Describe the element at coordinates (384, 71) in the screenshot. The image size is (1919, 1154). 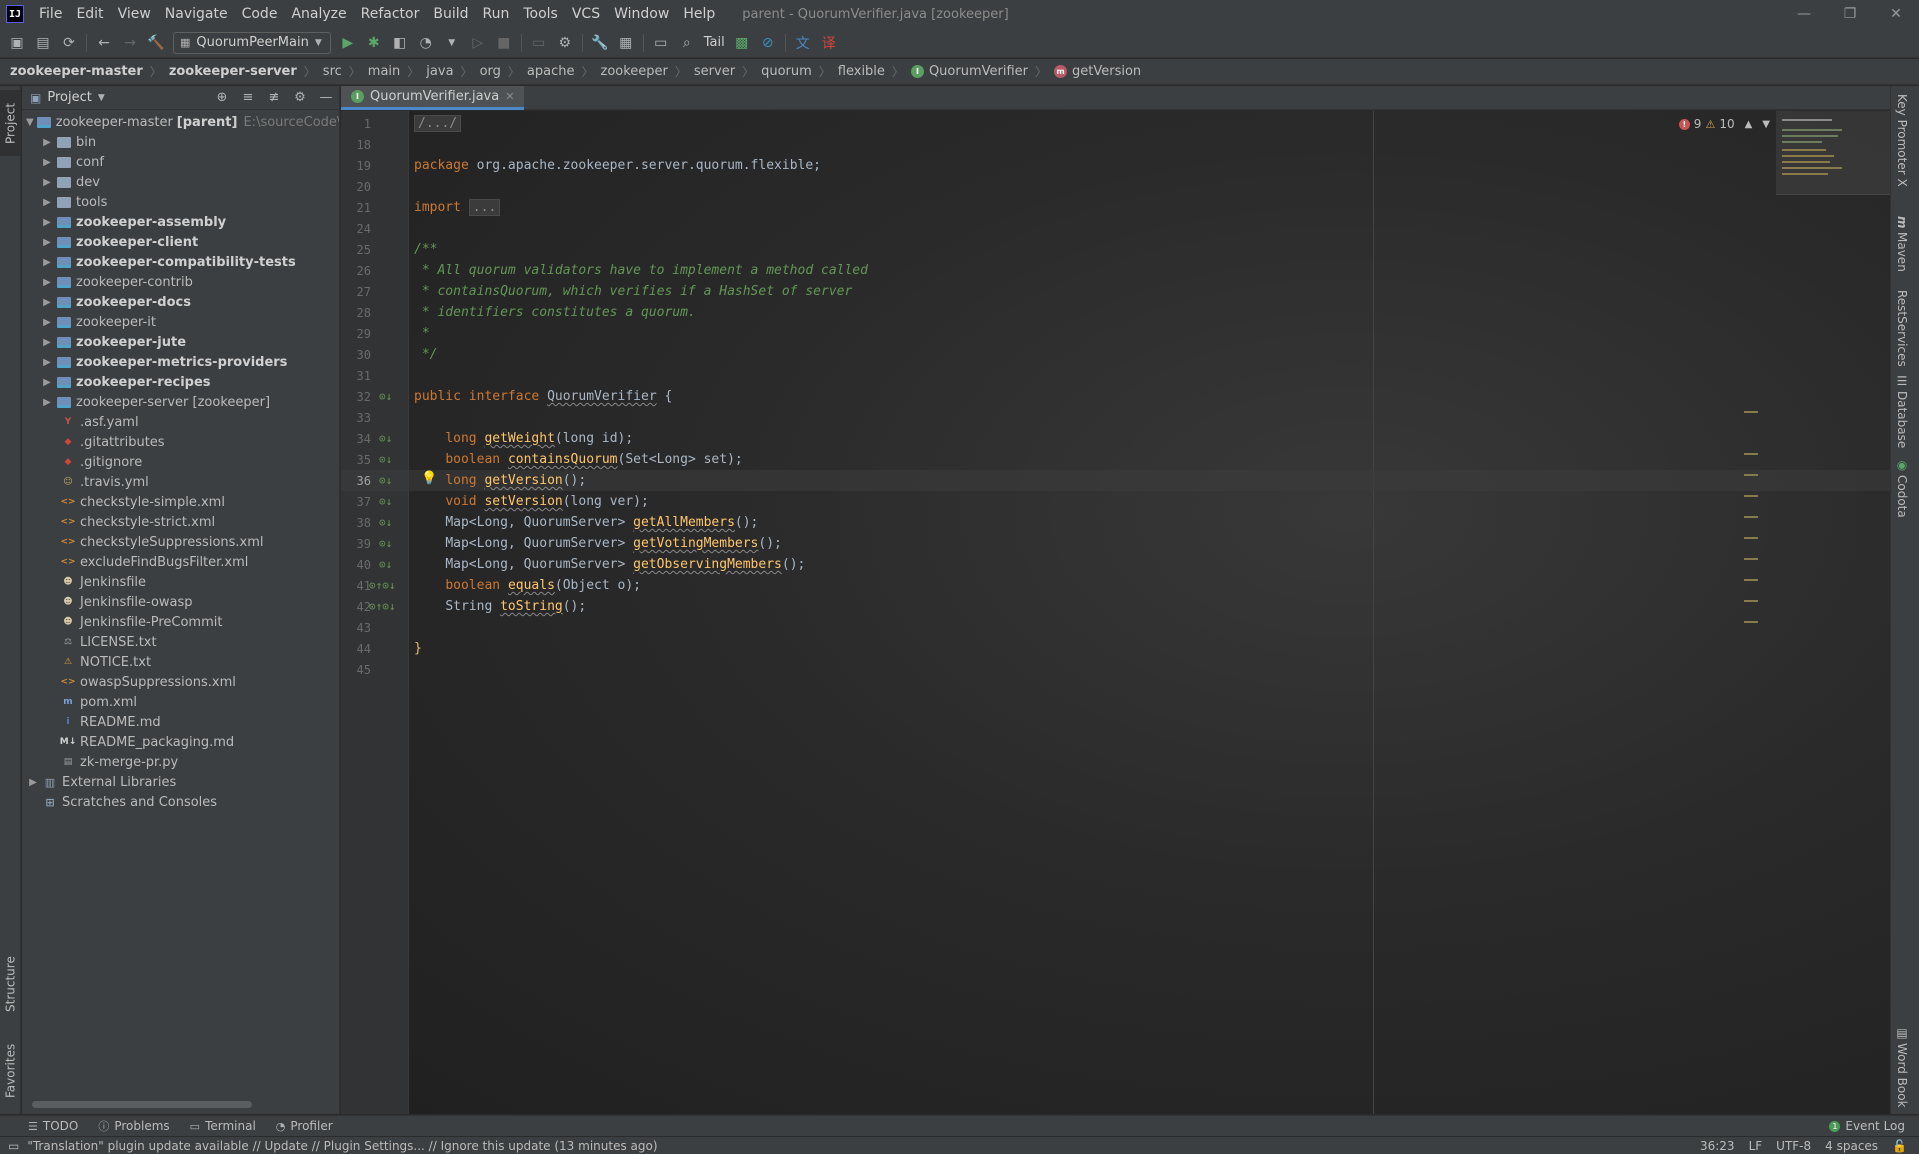
I see `breadcrumb-item: main` at that location.